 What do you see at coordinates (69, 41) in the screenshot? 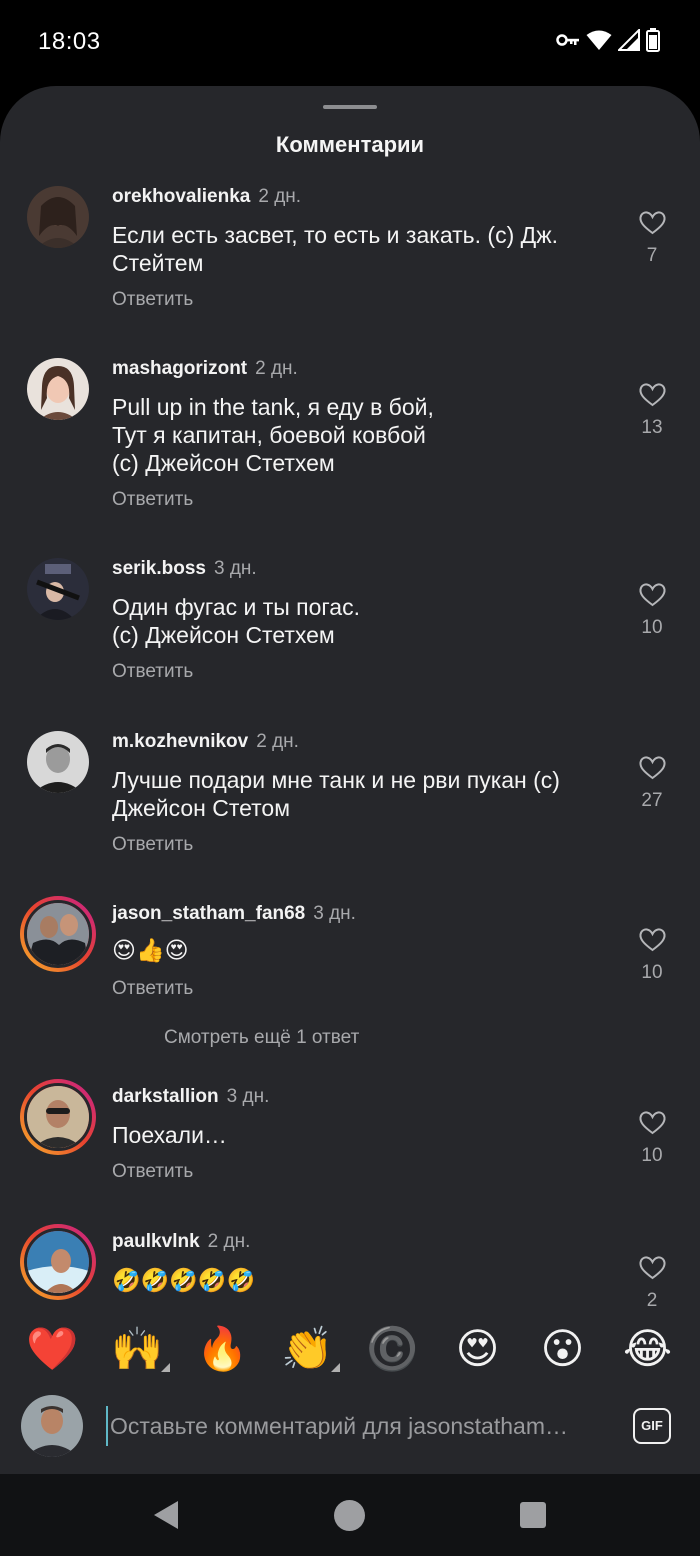
I see `status-time: 18:03` at bounding box center [69, 41].